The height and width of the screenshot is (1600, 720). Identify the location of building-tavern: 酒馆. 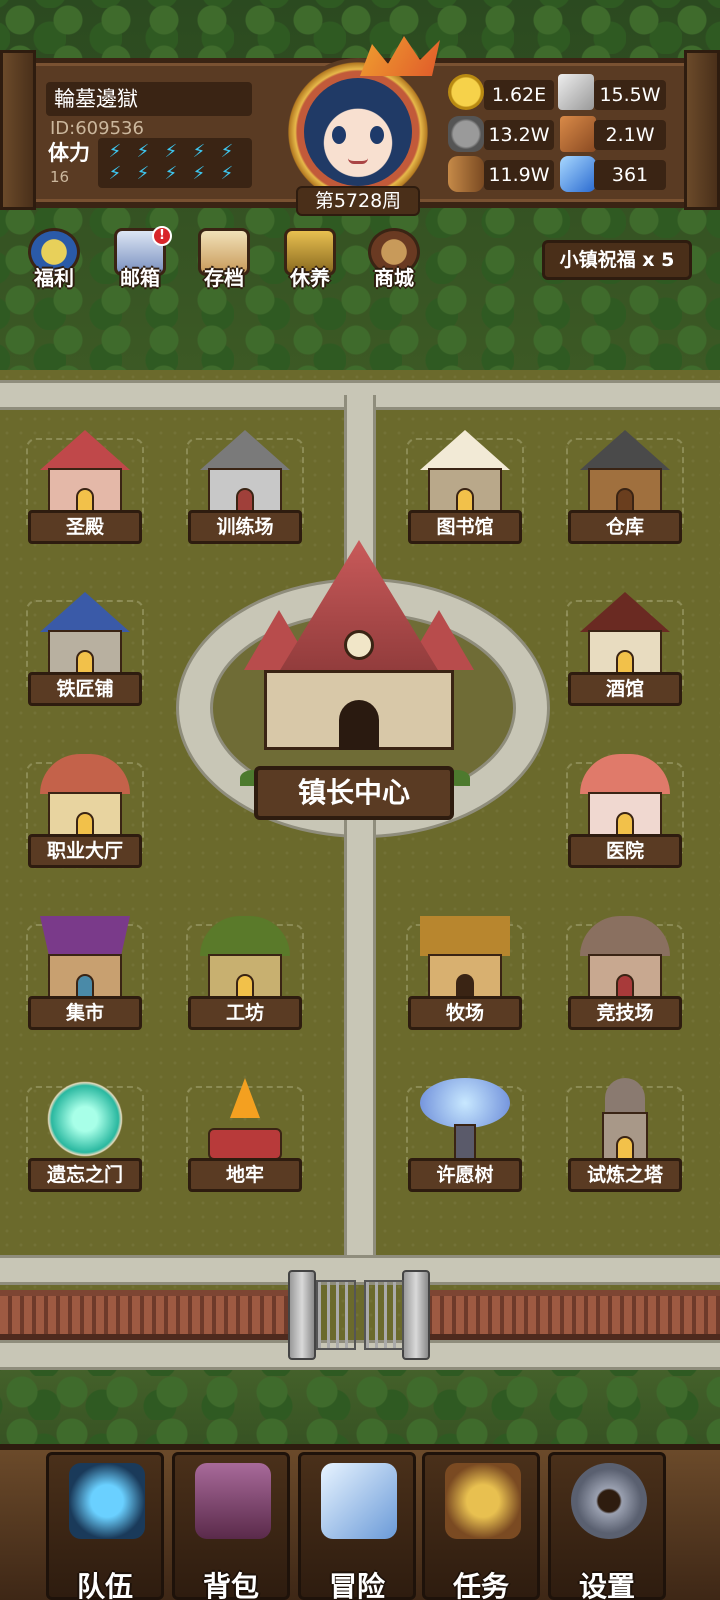
(625, 647).